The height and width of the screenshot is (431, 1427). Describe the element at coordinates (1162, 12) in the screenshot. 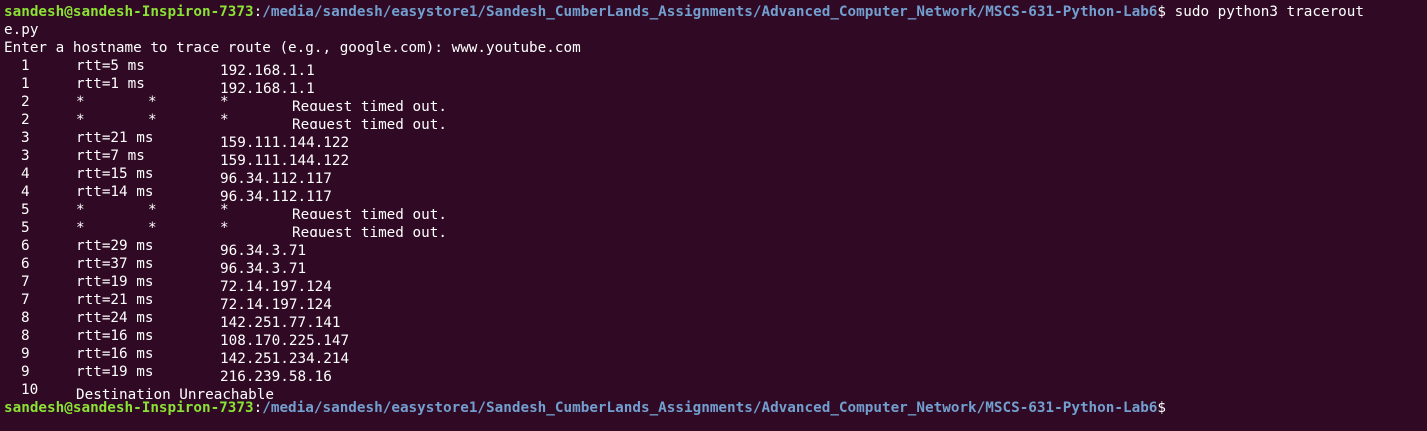

I see `prompt-symbol: $` at that location.